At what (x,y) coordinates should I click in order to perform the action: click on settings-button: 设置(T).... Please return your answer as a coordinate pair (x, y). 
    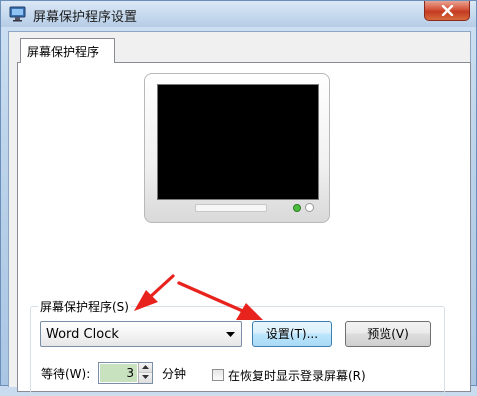
    Looking at the image, I should click on (292, 334).